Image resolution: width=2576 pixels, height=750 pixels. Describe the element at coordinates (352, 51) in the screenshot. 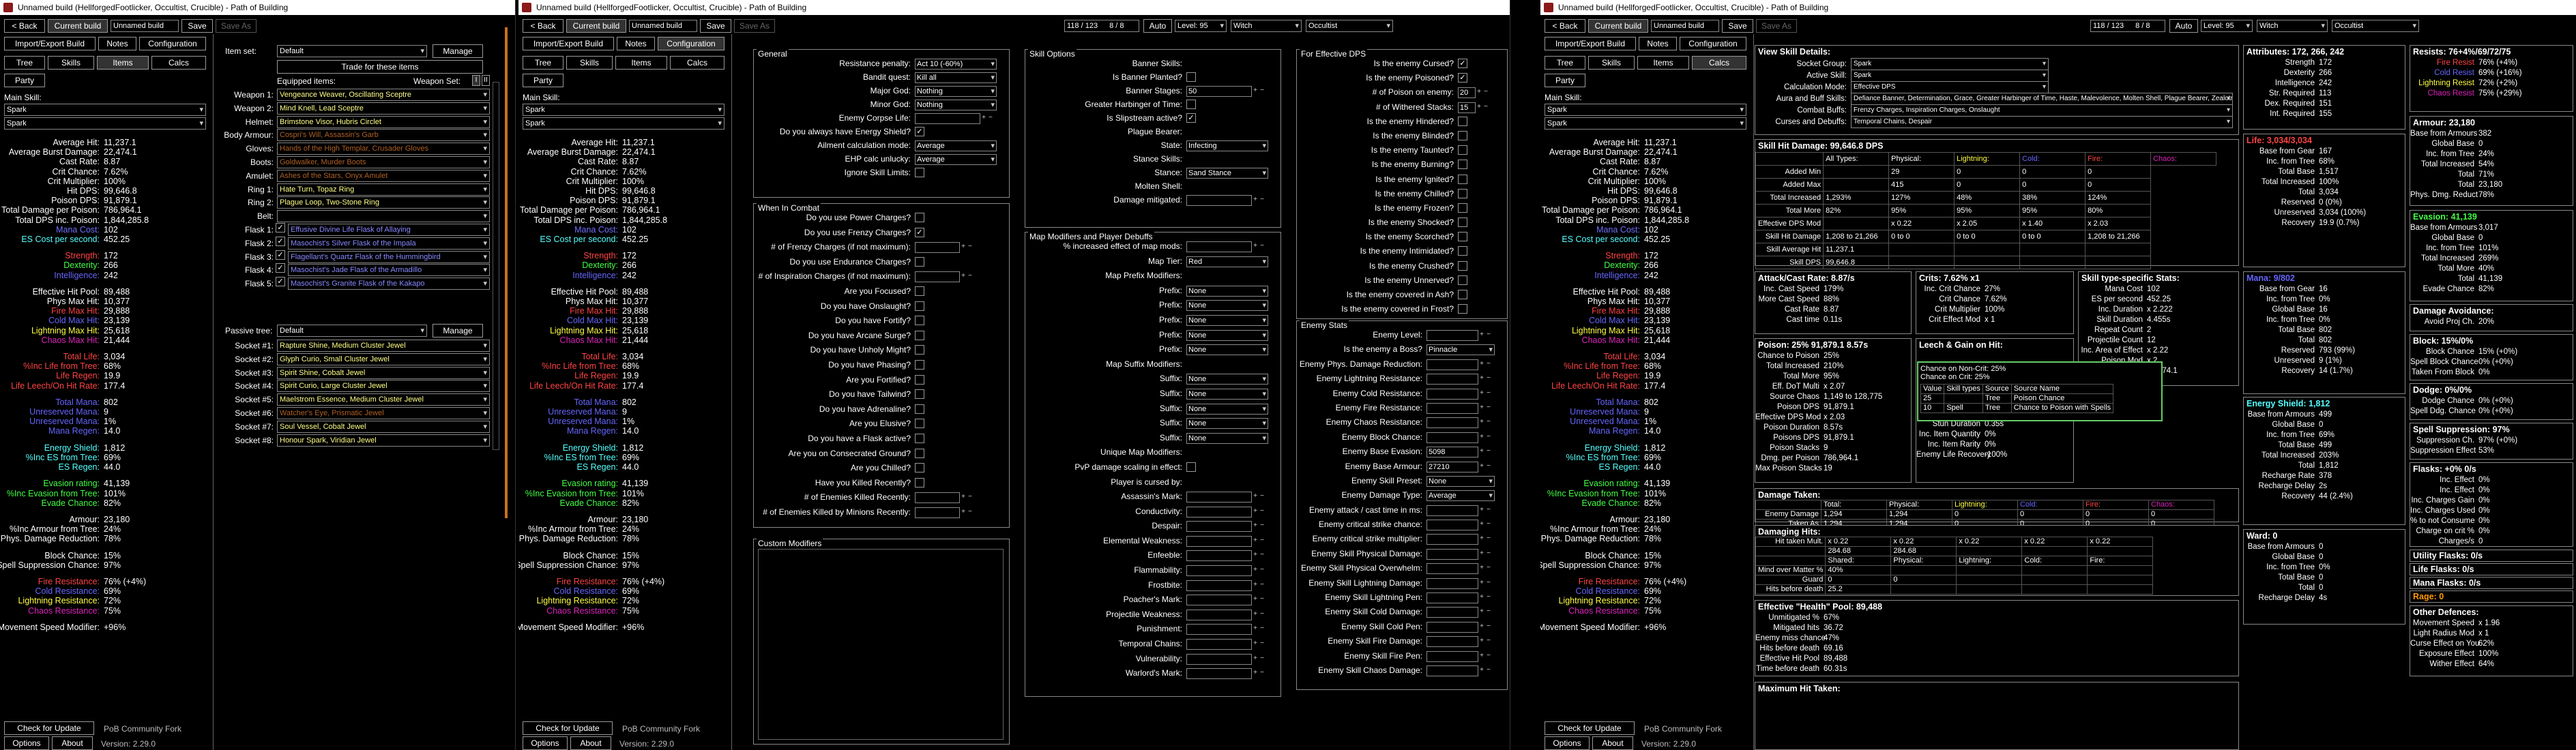

I see `item-set-select: Default` at that location.